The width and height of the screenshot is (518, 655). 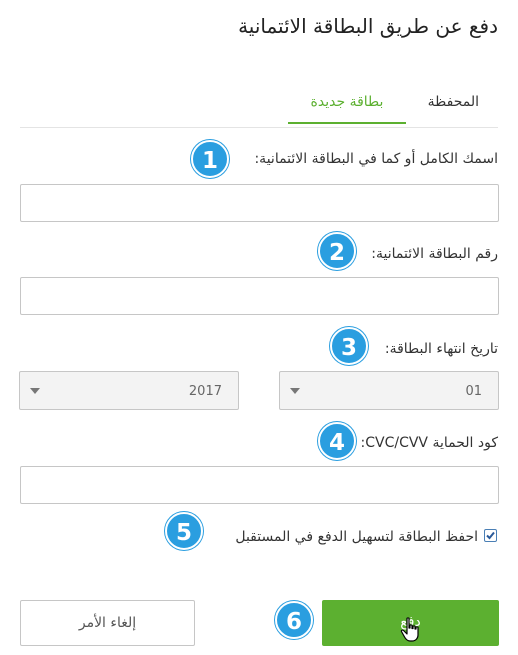 What do you see at coordinates (356, 537) in the screenshot?
I see `save-card-label: احفظ البطاقة لتسهيل الدفع في المستقبل` at bounding box center [356, 537].